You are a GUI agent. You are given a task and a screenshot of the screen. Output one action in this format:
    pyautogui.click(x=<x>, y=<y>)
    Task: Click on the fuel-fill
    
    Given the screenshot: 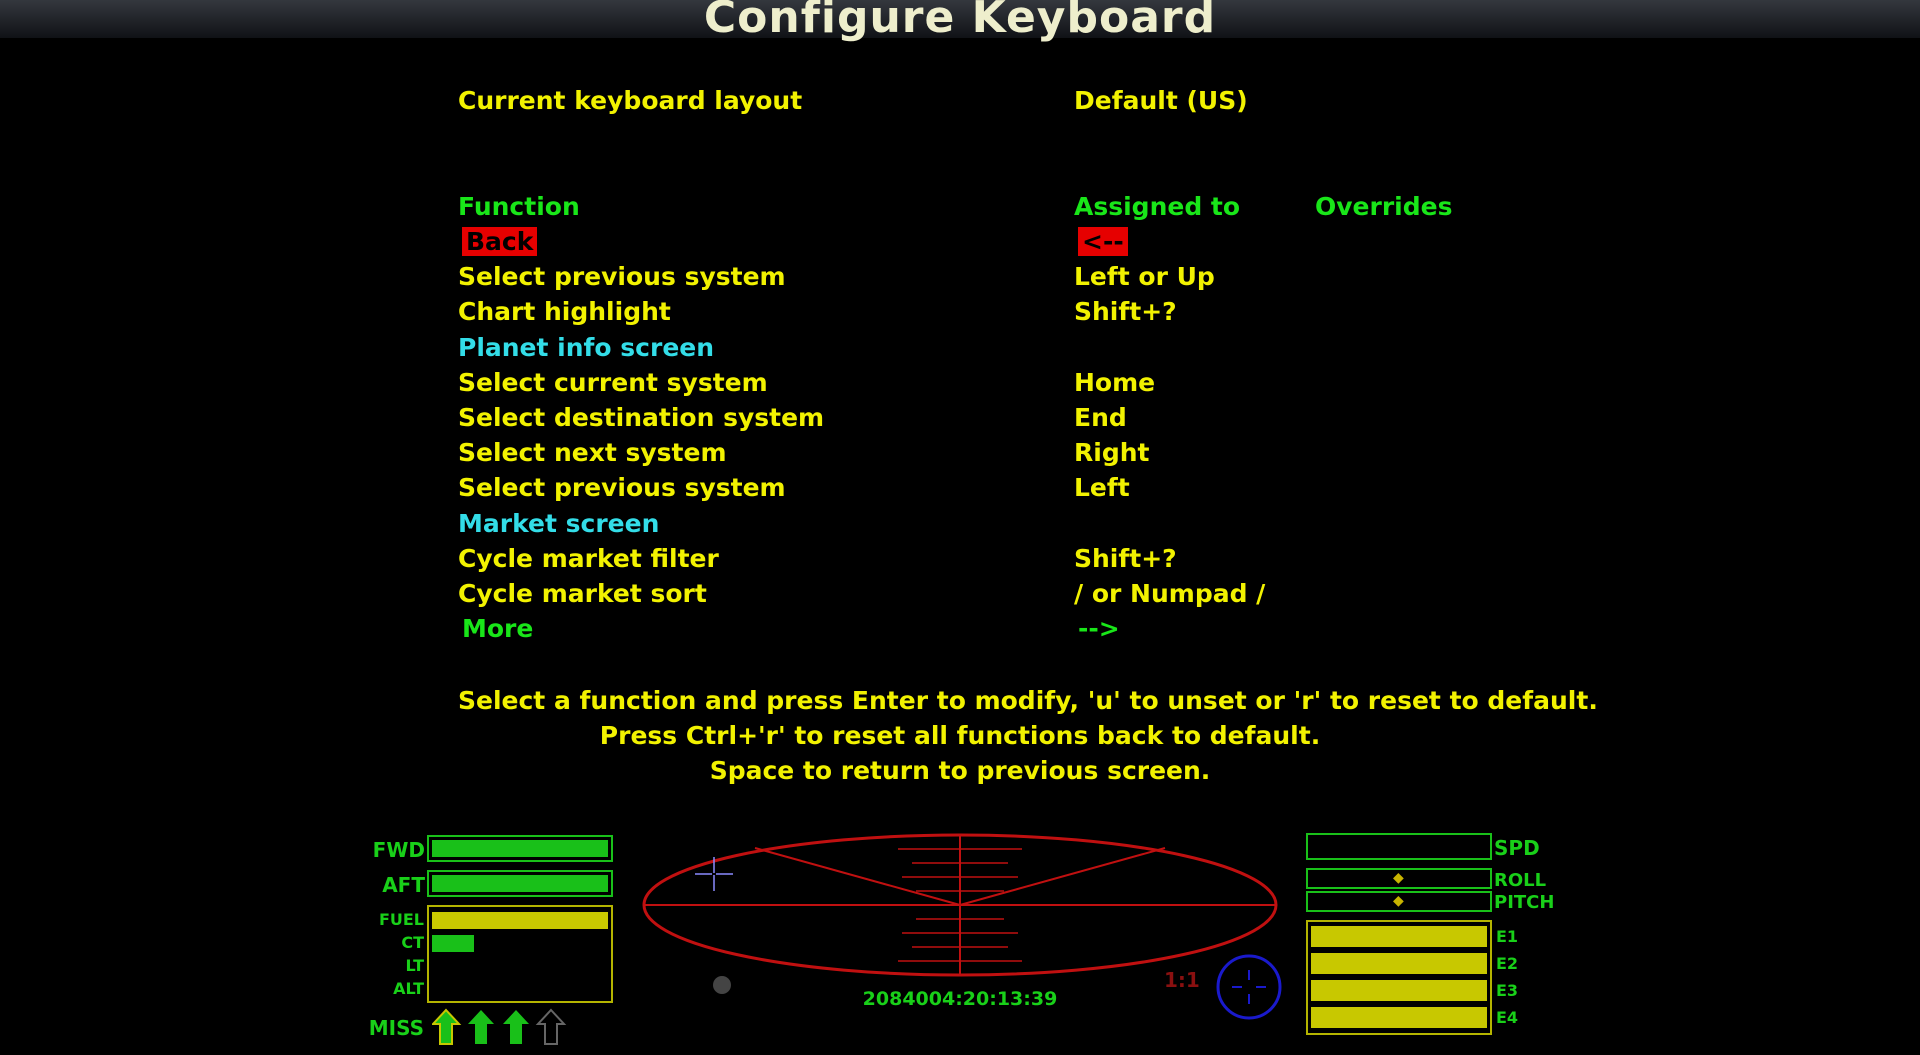 What is the action you would take?
    pyautogui.click(x=520, y=920)
    